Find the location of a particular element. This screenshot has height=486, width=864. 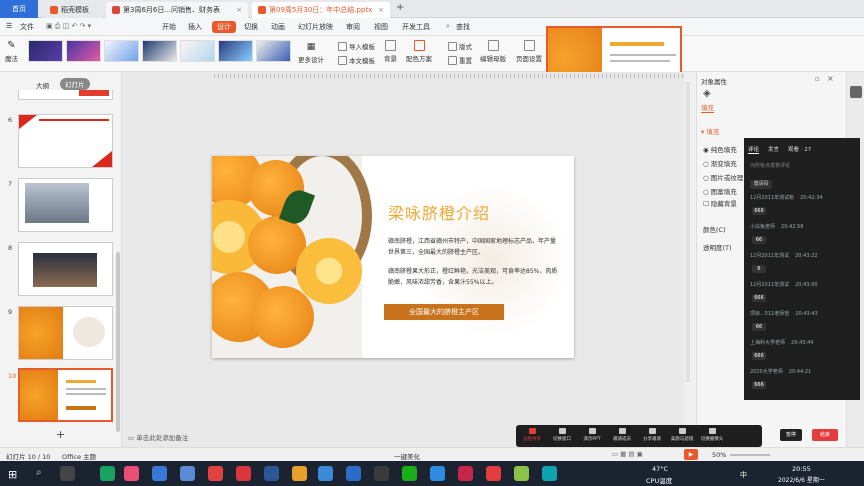

meeting-tool-5: 美颜与滤镜 is located at coordinates (682, 435).